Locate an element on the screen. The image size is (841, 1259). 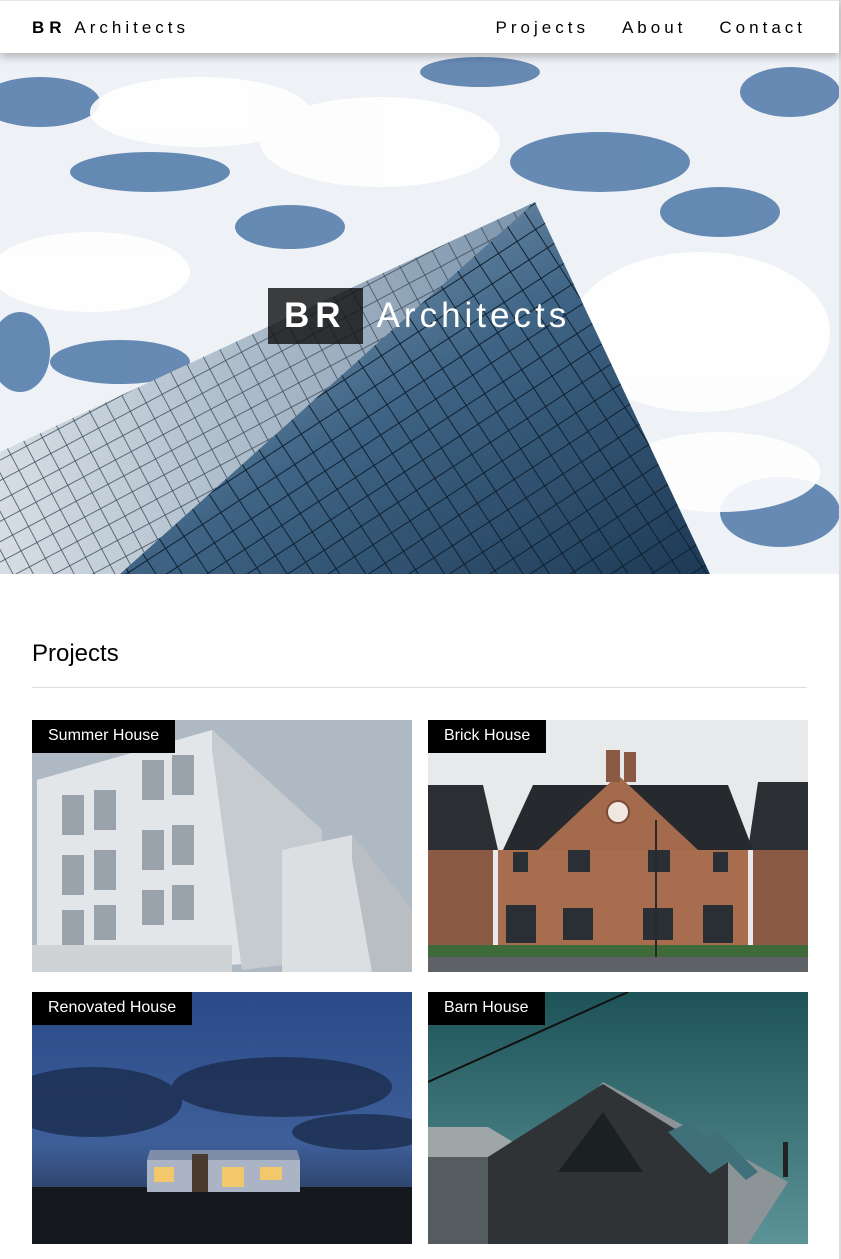
project-label-barn-house: Barn House is located at coordinates (486, 1008).